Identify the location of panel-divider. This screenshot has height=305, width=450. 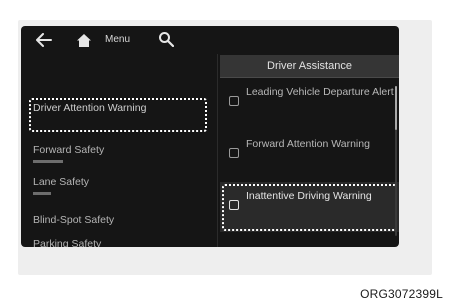
(217, 150).